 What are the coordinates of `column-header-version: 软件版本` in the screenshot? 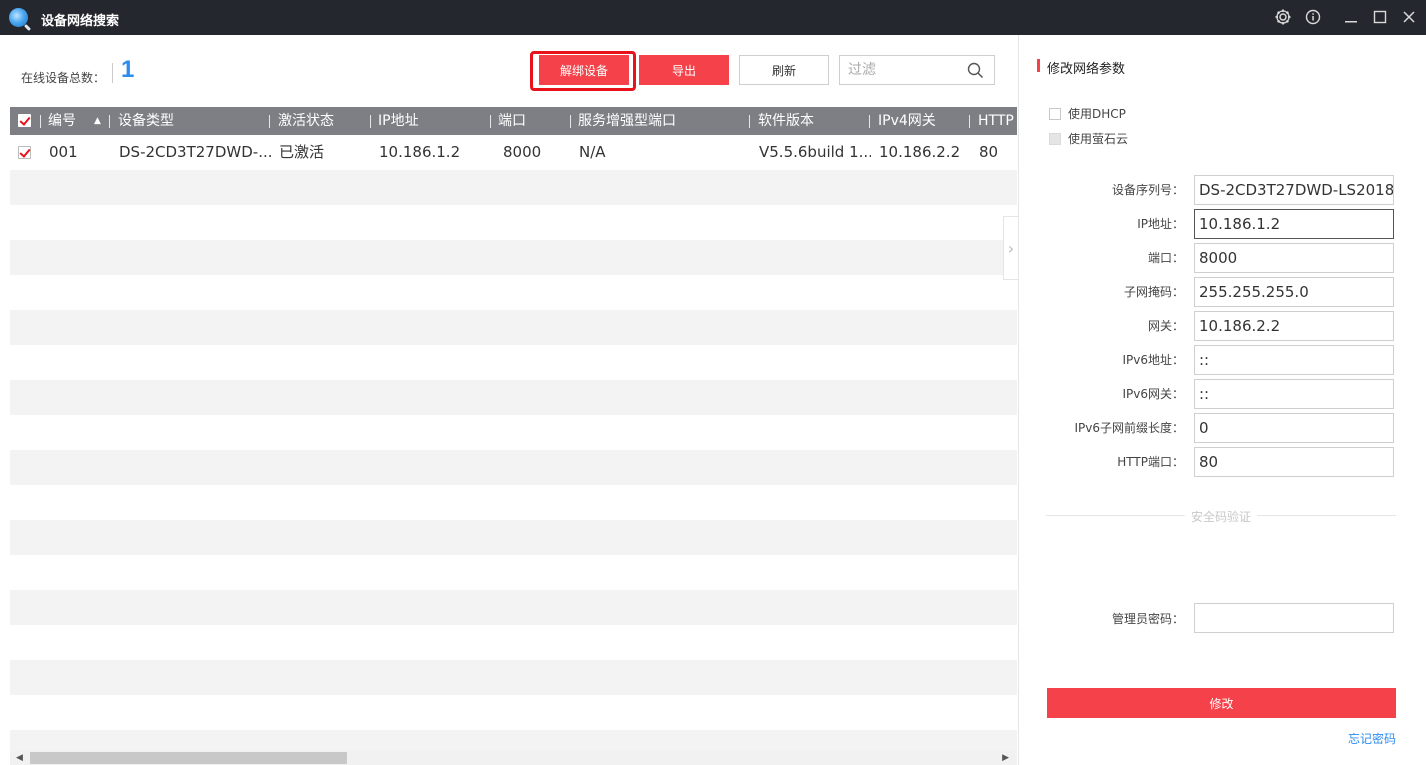 It's located at (786, 121).